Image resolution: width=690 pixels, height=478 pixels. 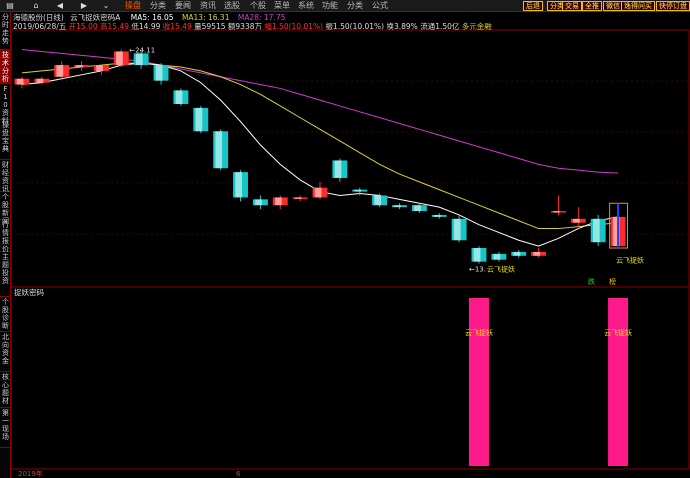 What do you see at coordinates (30, 473) in the screenshot?
I see `year-label: 2019年` at bounding box center [30, 473].